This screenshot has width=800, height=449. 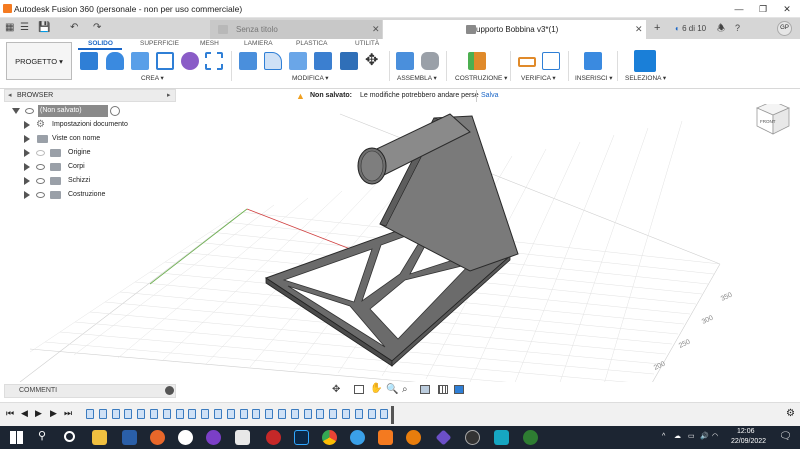 I want to click on display-settings-icon, so click(x=425, y=389).